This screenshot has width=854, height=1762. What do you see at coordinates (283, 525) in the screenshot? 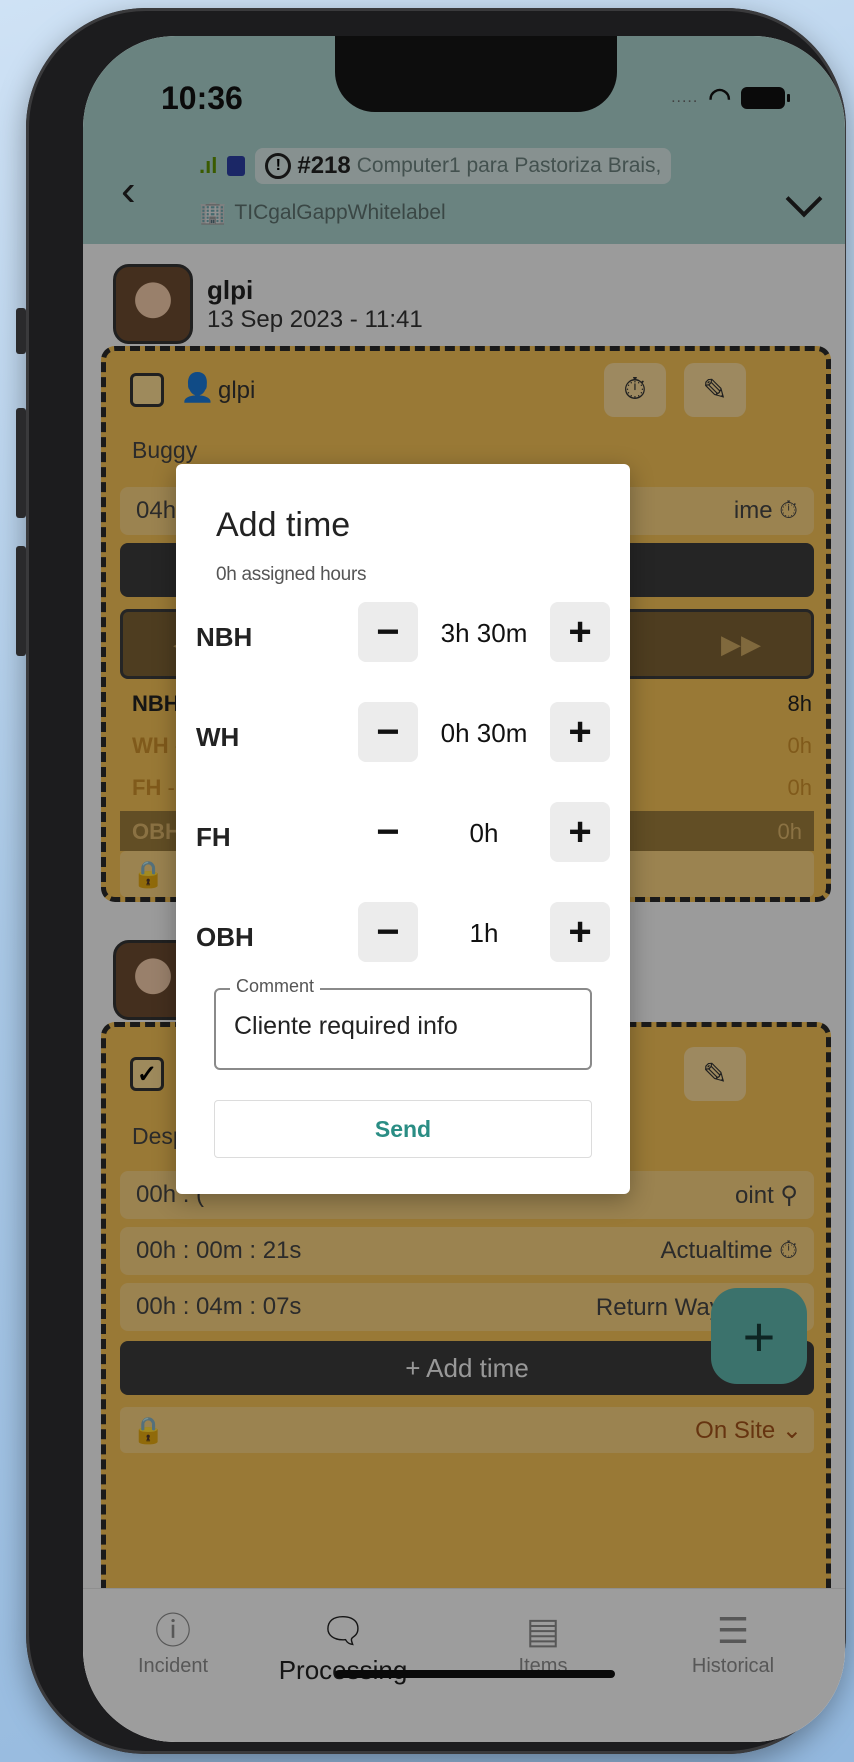
I see `dialog-title: Add time` at bounding box center [283, 525].